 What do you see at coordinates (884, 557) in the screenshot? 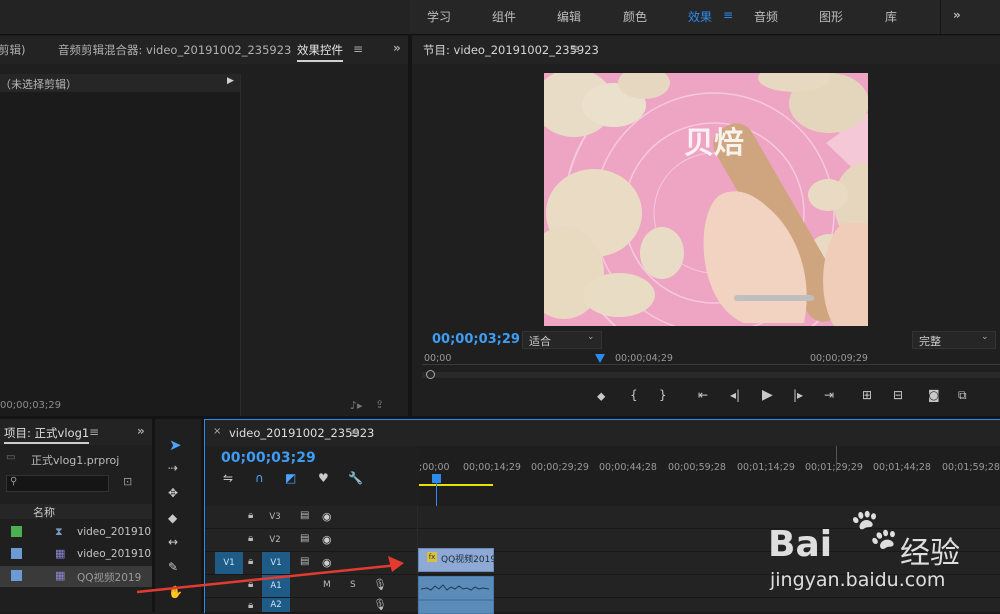
I see `watermark: Bai 🐾︎ 经验 jingyan.baidu.com` at bounding box center [884, 557].